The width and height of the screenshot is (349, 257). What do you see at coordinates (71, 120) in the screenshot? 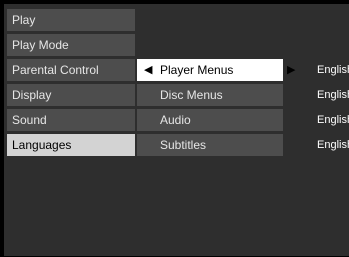
I see `menu-item-sound: Sound` at bounding box center [71, 120].